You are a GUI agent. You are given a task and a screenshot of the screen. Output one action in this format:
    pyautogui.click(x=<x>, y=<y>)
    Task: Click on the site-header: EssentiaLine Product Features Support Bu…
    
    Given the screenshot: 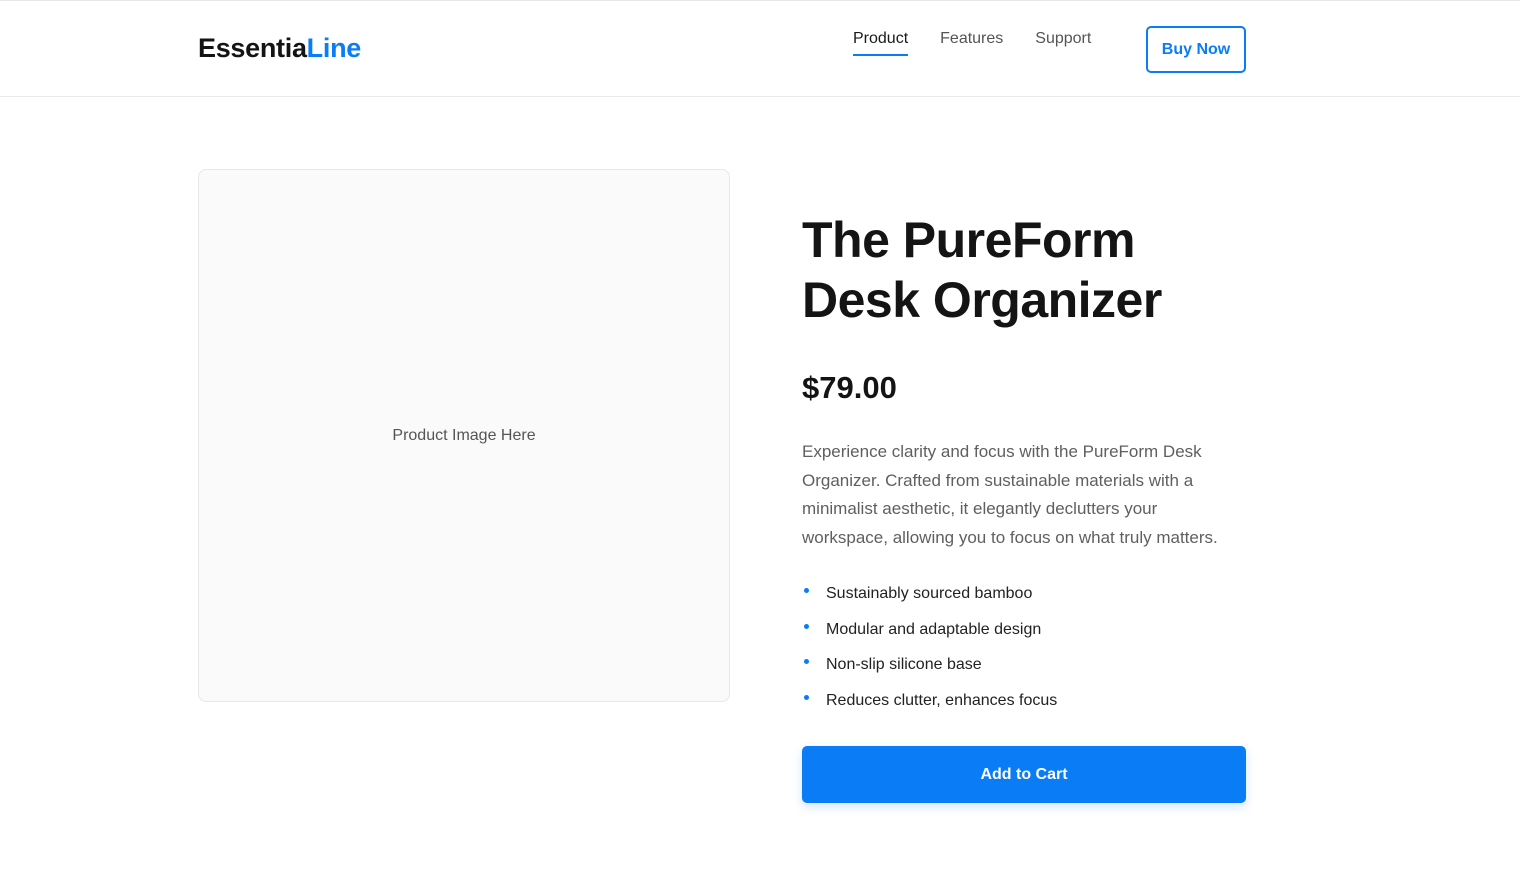 What is the action you would take?
    pyautogui.click(x=760, y=48)
    